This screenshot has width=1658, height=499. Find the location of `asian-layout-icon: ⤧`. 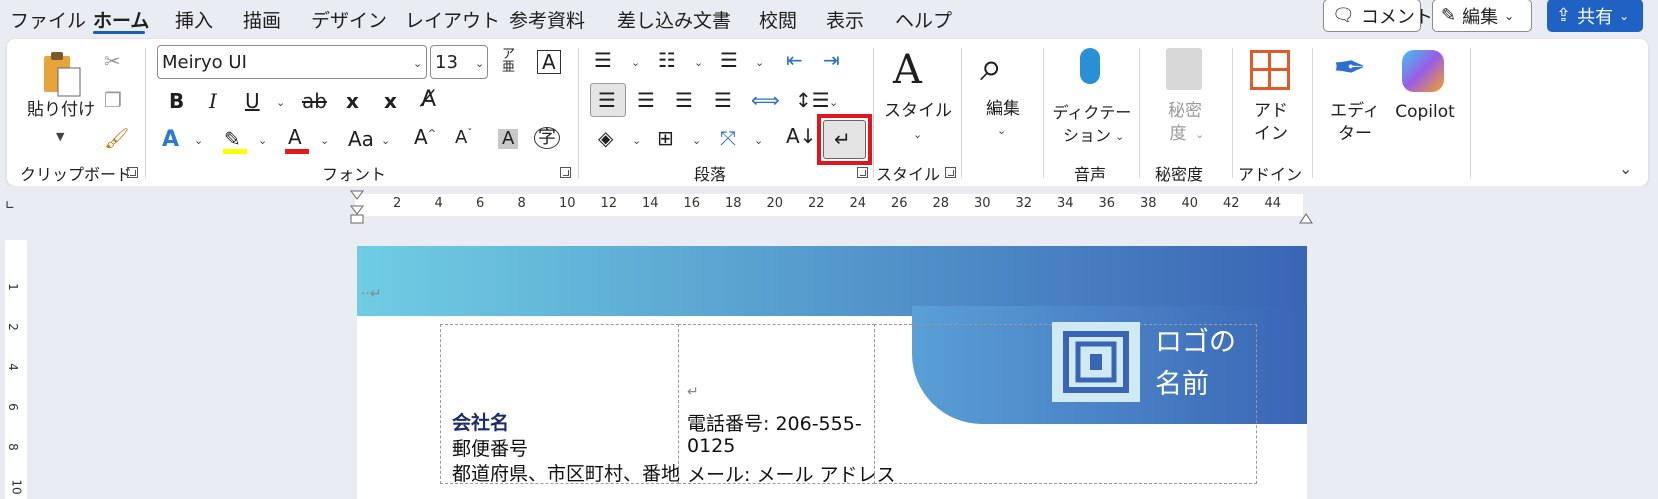

asian-layout-icon: ⤧ is located at coordinates (728, 138).